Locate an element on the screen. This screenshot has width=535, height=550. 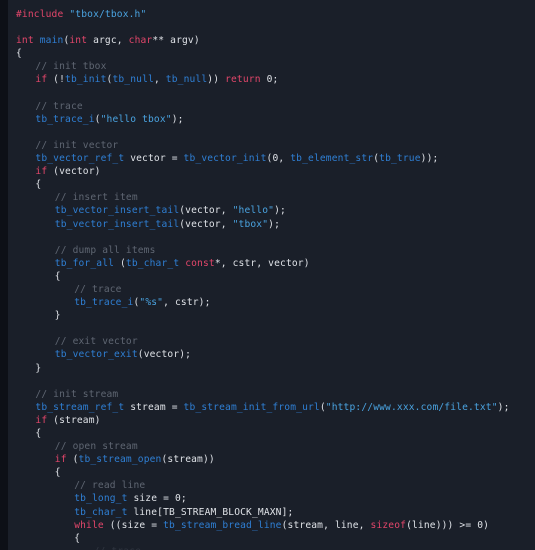
code-token: tb_vector_init is located at coordinates (225, 159).